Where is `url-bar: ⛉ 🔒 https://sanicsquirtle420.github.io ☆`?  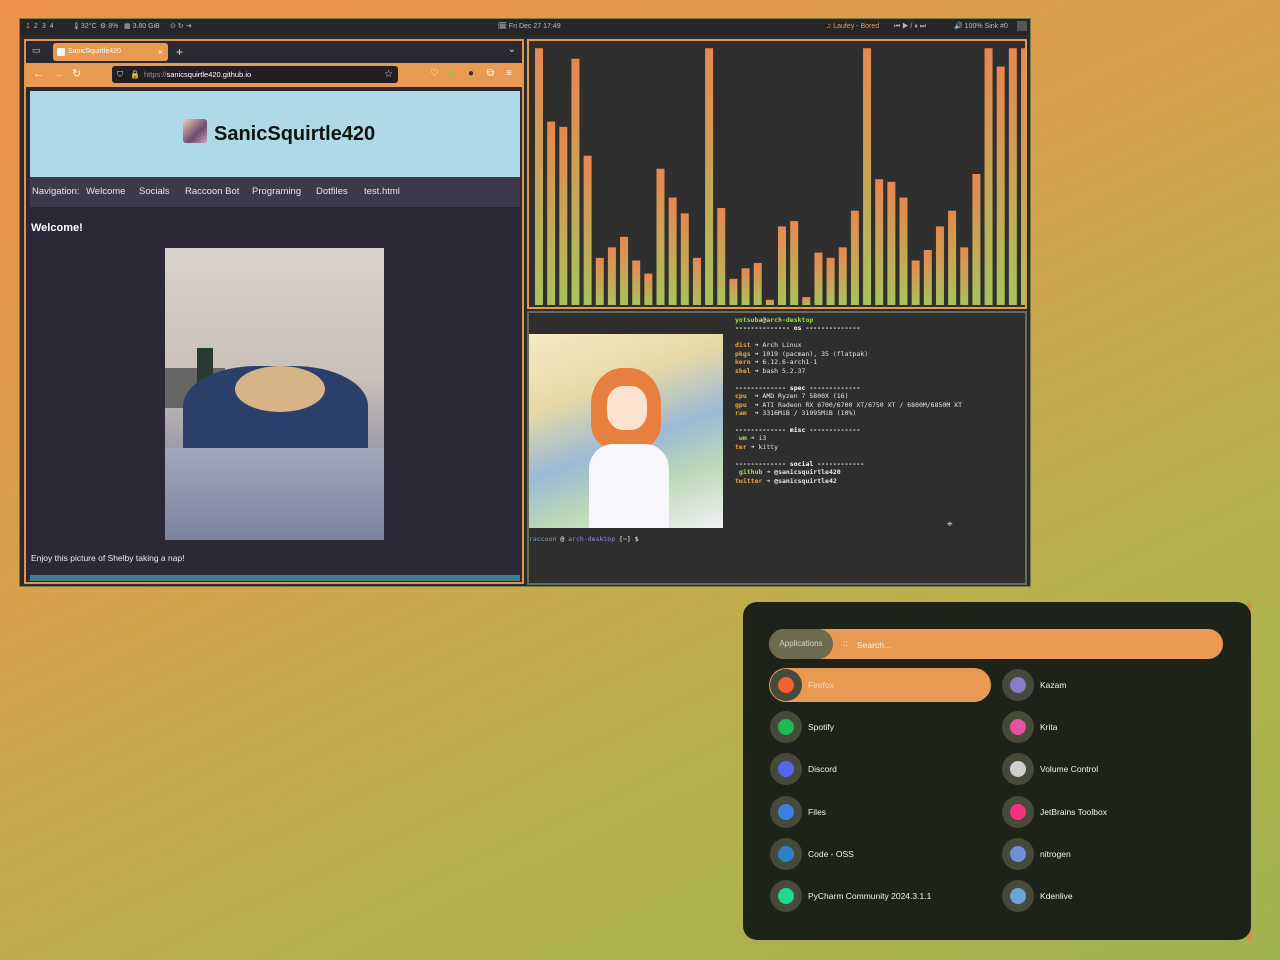
url-bar: ⛉ 🔒 https://sanicsquirtle420.github.io ☆ is located at coordinates (255, 74).